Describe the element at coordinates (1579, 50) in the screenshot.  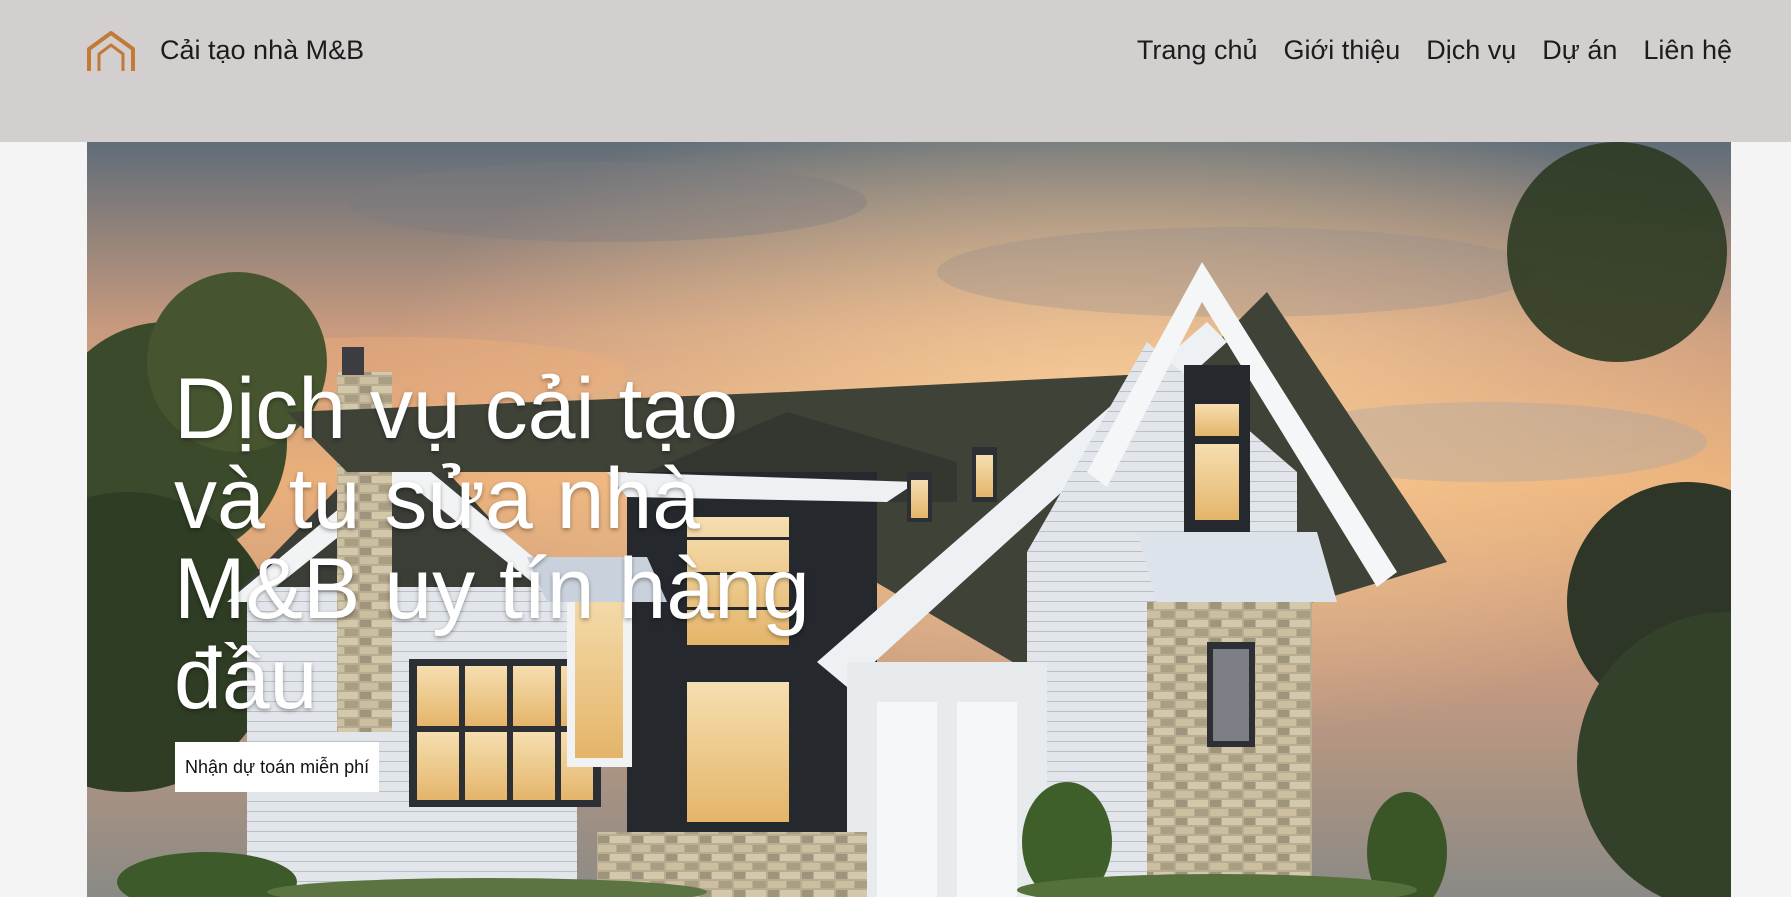
I see `nav-projects: Dự án` at that location.